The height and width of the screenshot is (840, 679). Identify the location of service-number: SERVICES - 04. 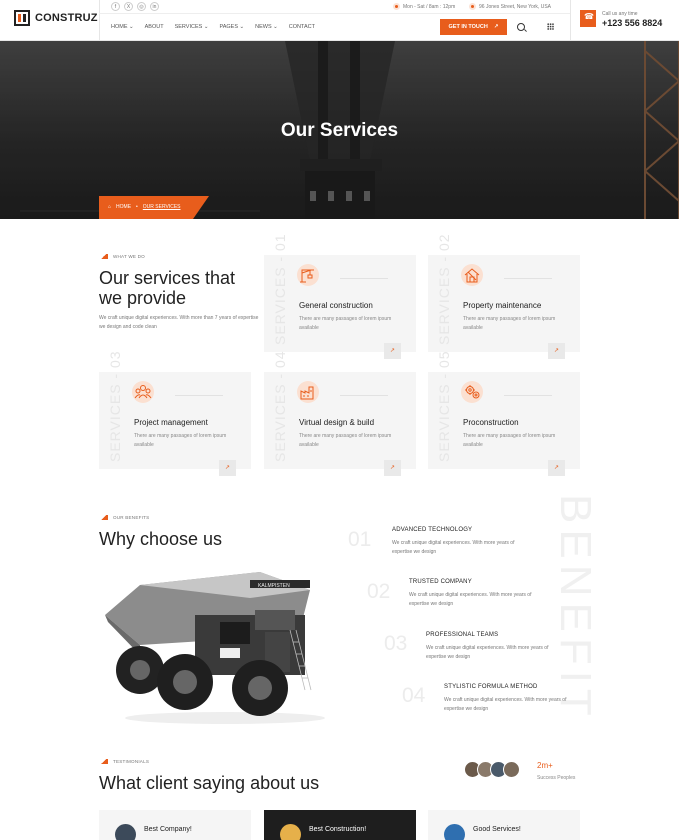
(280, 406).